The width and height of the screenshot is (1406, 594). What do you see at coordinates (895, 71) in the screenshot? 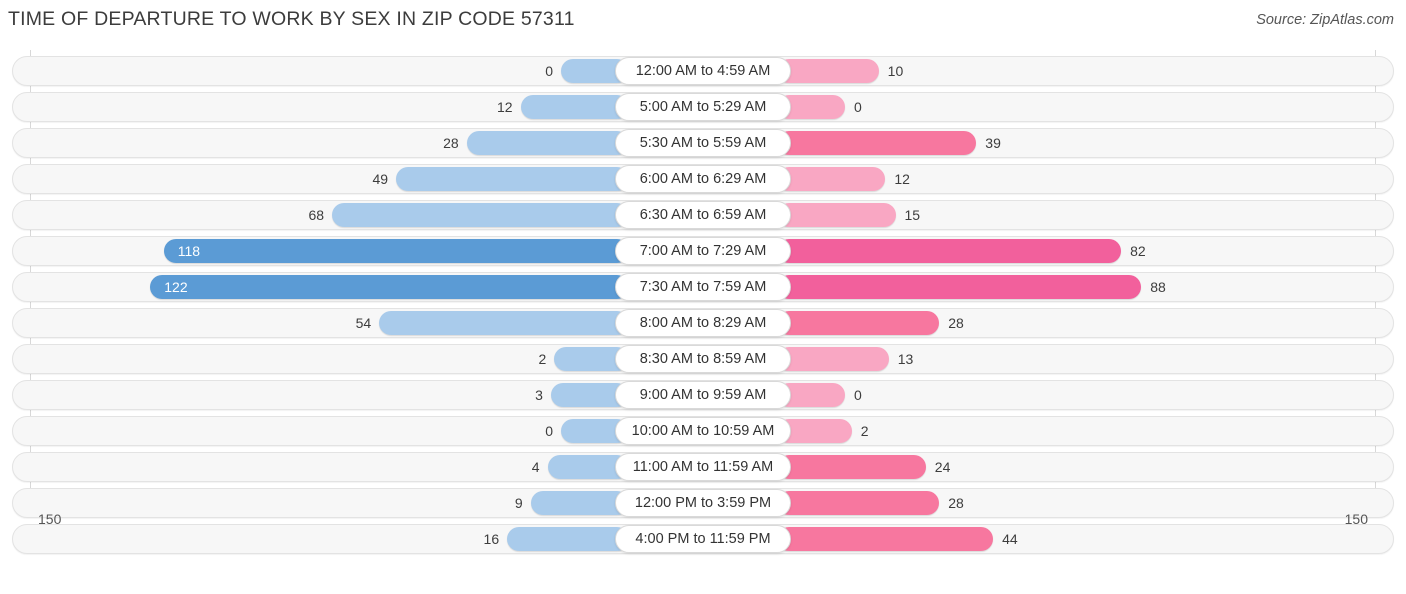
I see `bar-value-female: 10` at bounding box center [895, 71].